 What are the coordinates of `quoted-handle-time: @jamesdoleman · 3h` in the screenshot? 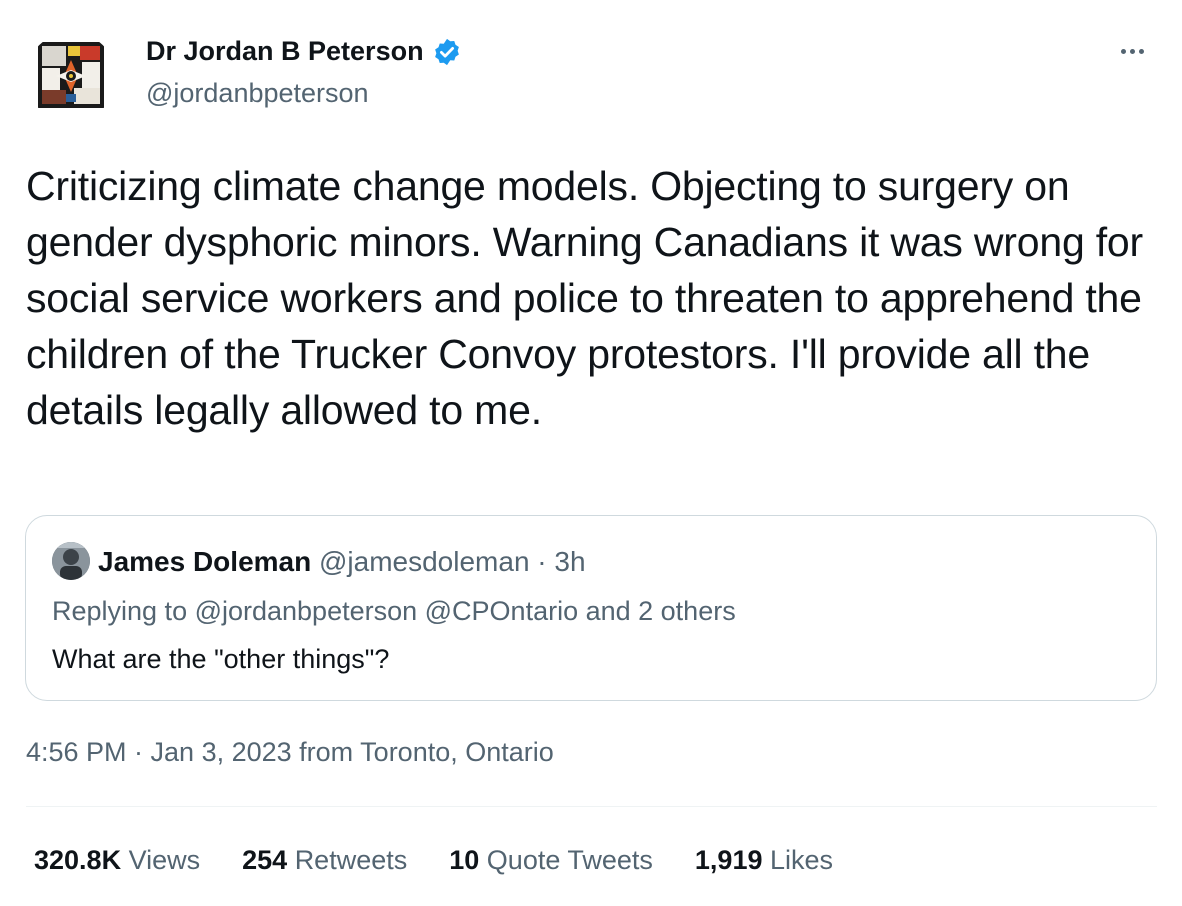 It's located at (452, 561).